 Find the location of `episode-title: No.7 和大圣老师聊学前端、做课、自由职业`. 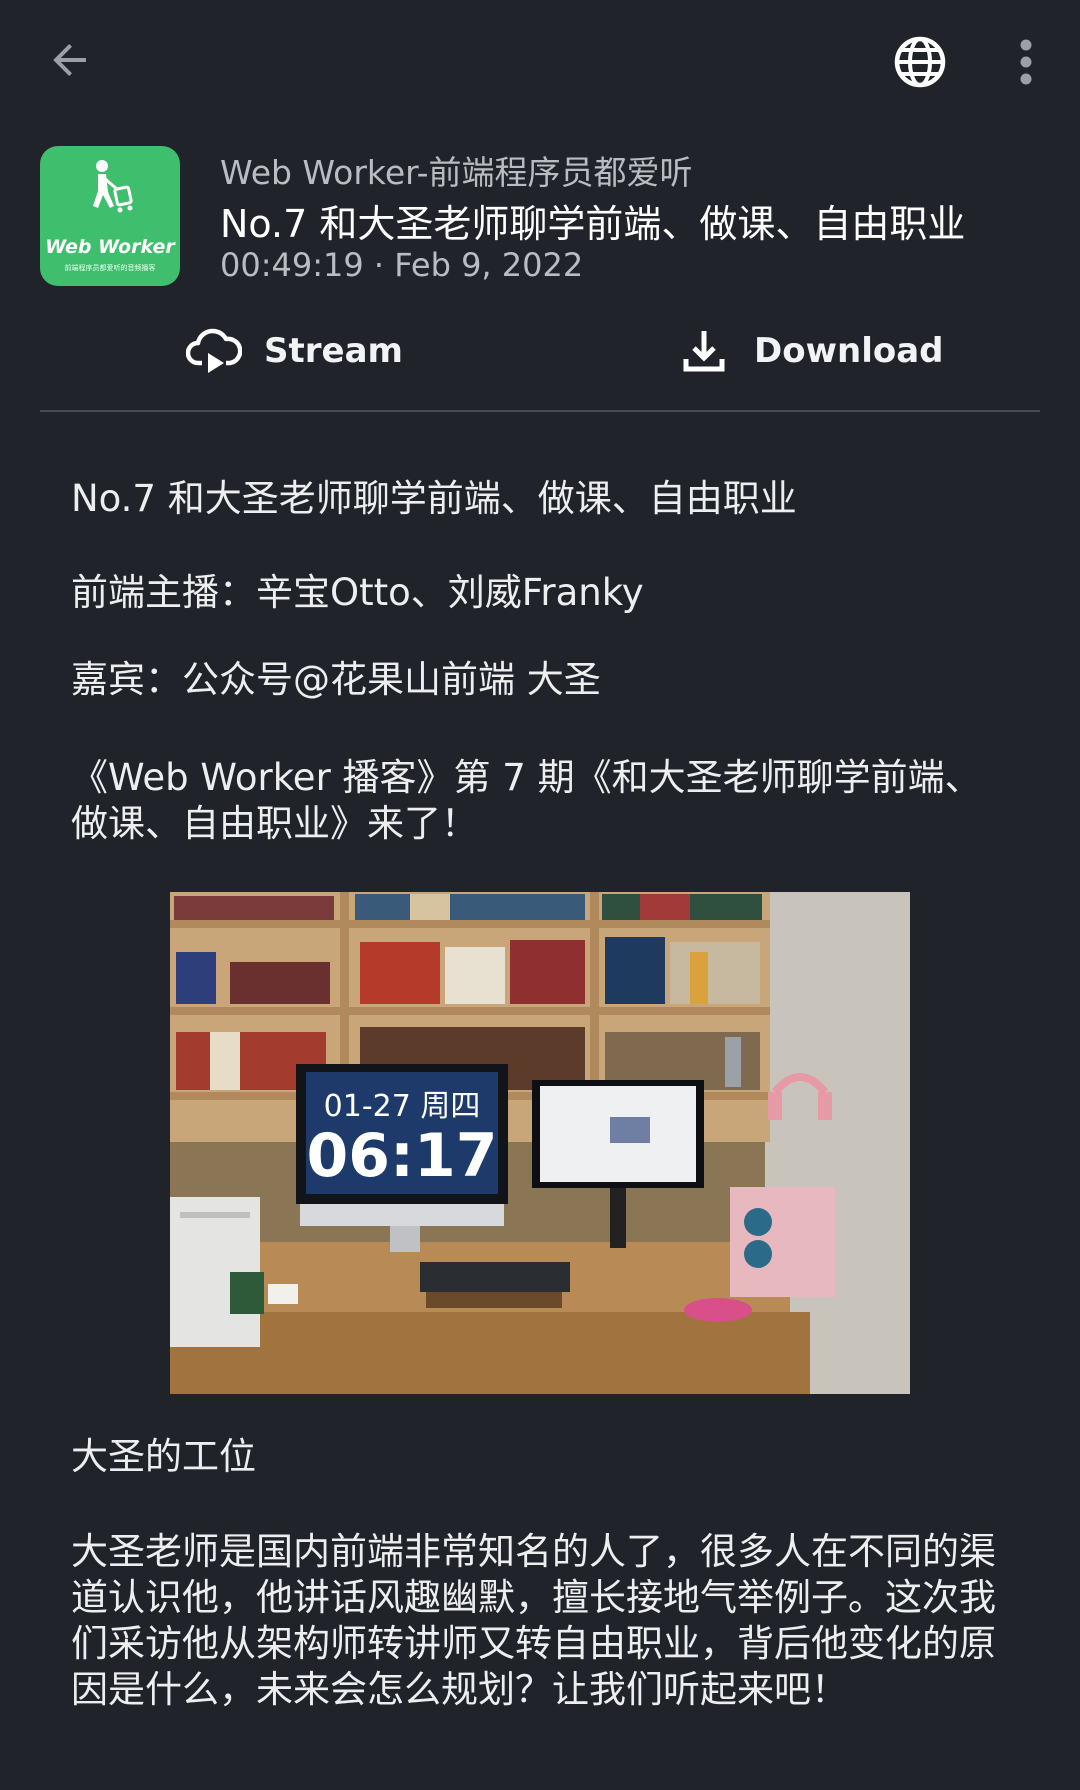

episode-title: No.7 和大圣老师聊学前端、做课、自由职业 is located at coordinates (593, 224).